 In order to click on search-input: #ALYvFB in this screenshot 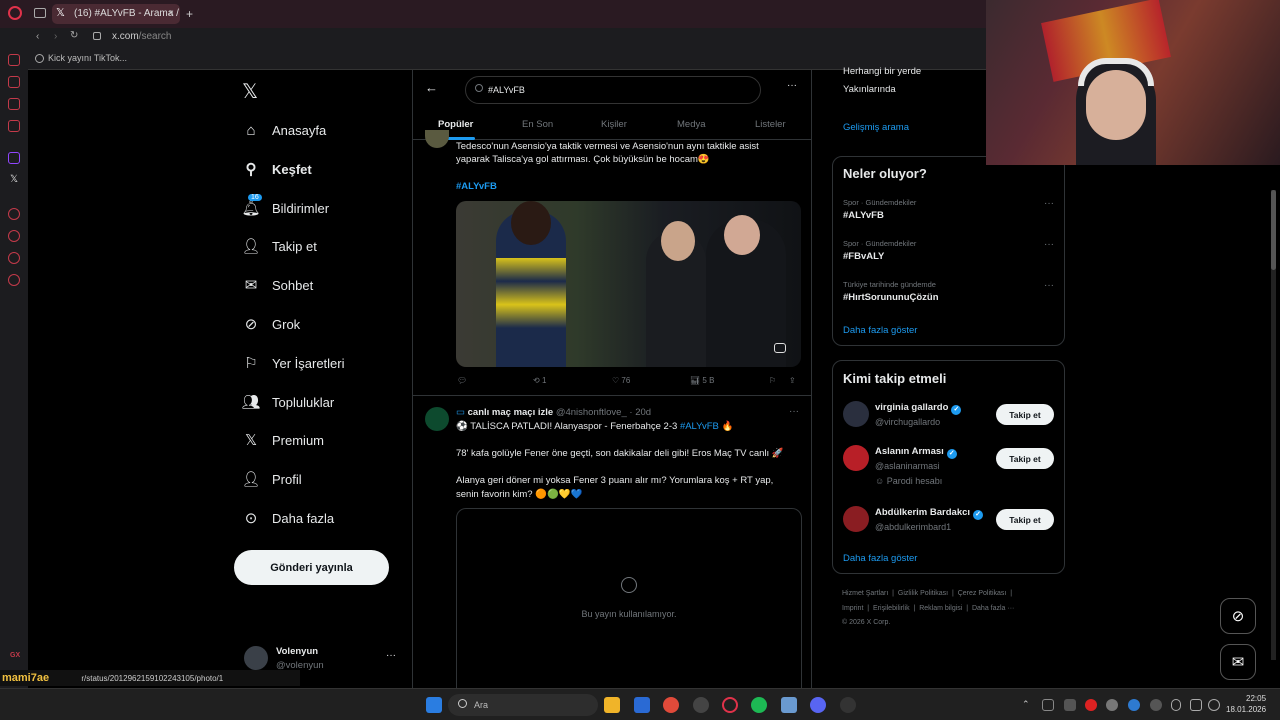, I will do `click(613, 90)`.